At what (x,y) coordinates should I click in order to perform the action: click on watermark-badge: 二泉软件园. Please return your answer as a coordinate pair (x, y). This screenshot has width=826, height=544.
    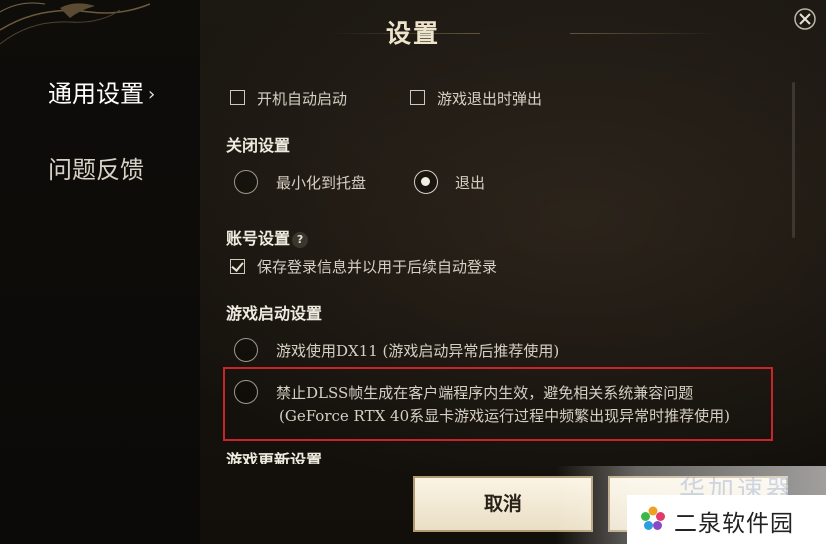
    Looking at the image, I should click on (726, 519).